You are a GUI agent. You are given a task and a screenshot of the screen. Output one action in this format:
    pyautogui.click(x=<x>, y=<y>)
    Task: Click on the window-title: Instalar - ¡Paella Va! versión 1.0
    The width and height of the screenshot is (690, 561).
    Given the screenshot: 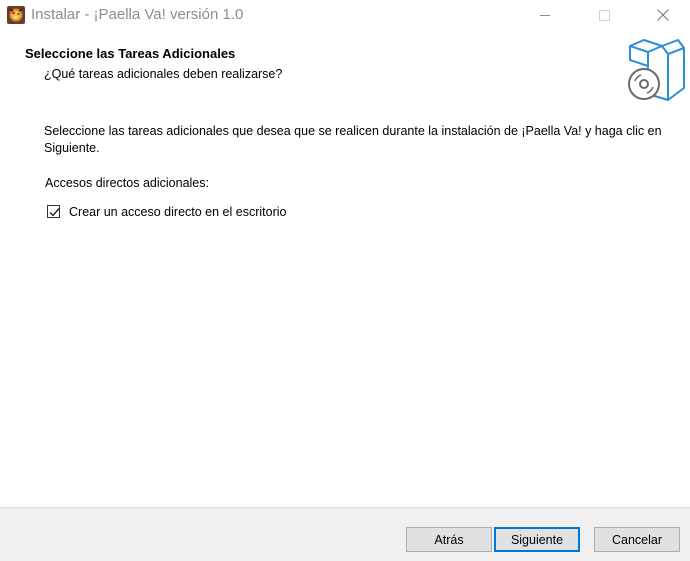 What is the action you would take?
    pyautogui.click(x=137, y=14)
    